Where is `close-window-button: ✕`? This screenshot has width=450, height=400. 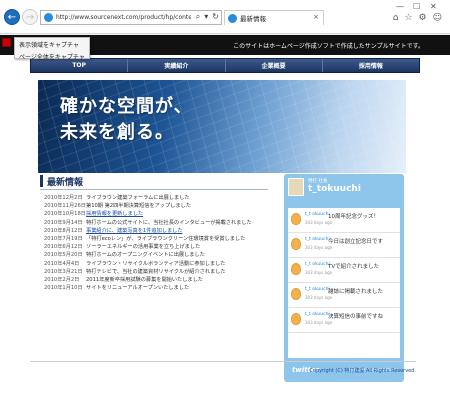 close-window-button: ✕ is located at coordinates (433, 6).